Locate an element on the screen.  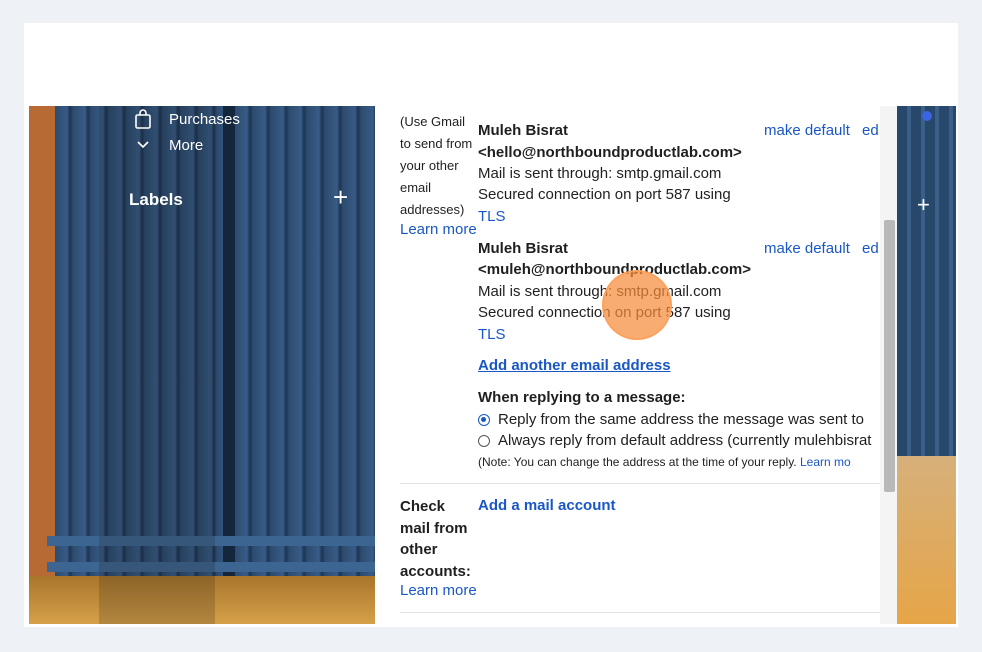
radio-selected is located at coordinates (484, 420).